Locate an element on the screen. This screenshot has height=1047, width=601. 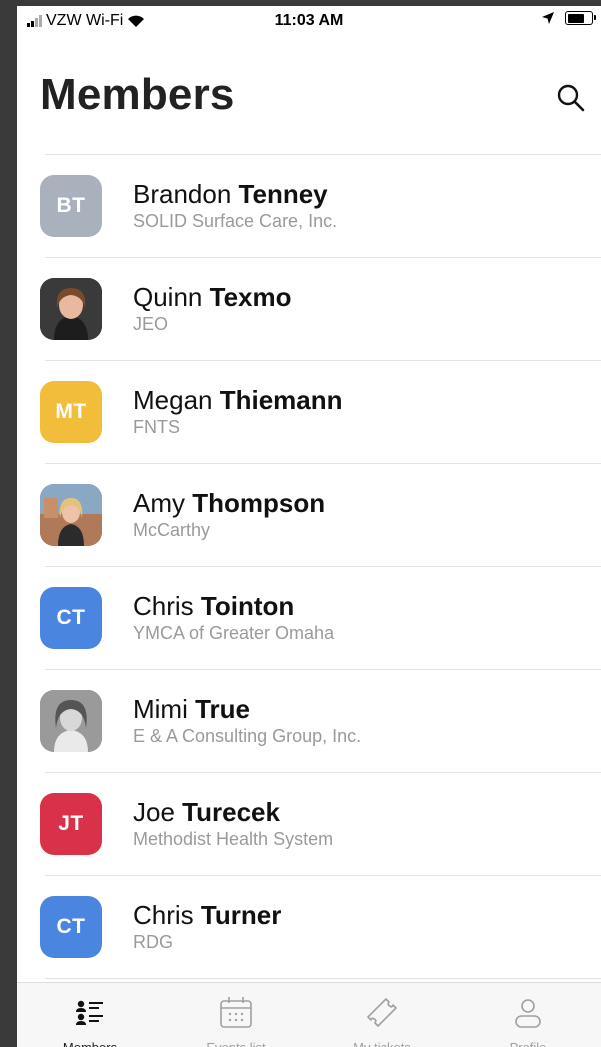
member-last-name: Tointon is located at coordinates (247, 606).